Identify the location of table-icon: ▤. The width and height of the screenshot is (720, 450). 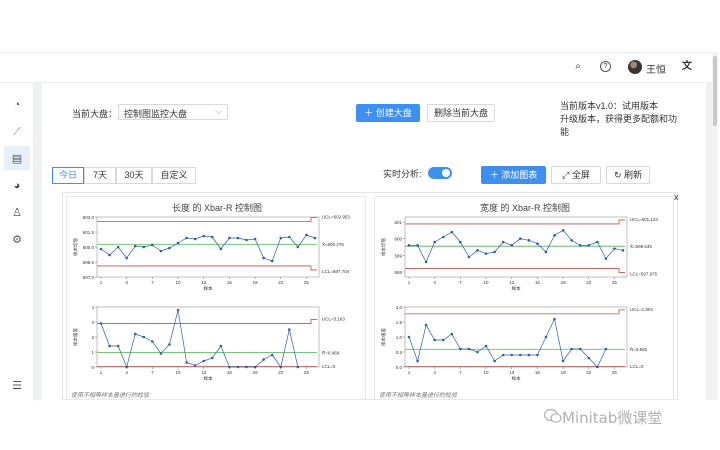
(17, 159).